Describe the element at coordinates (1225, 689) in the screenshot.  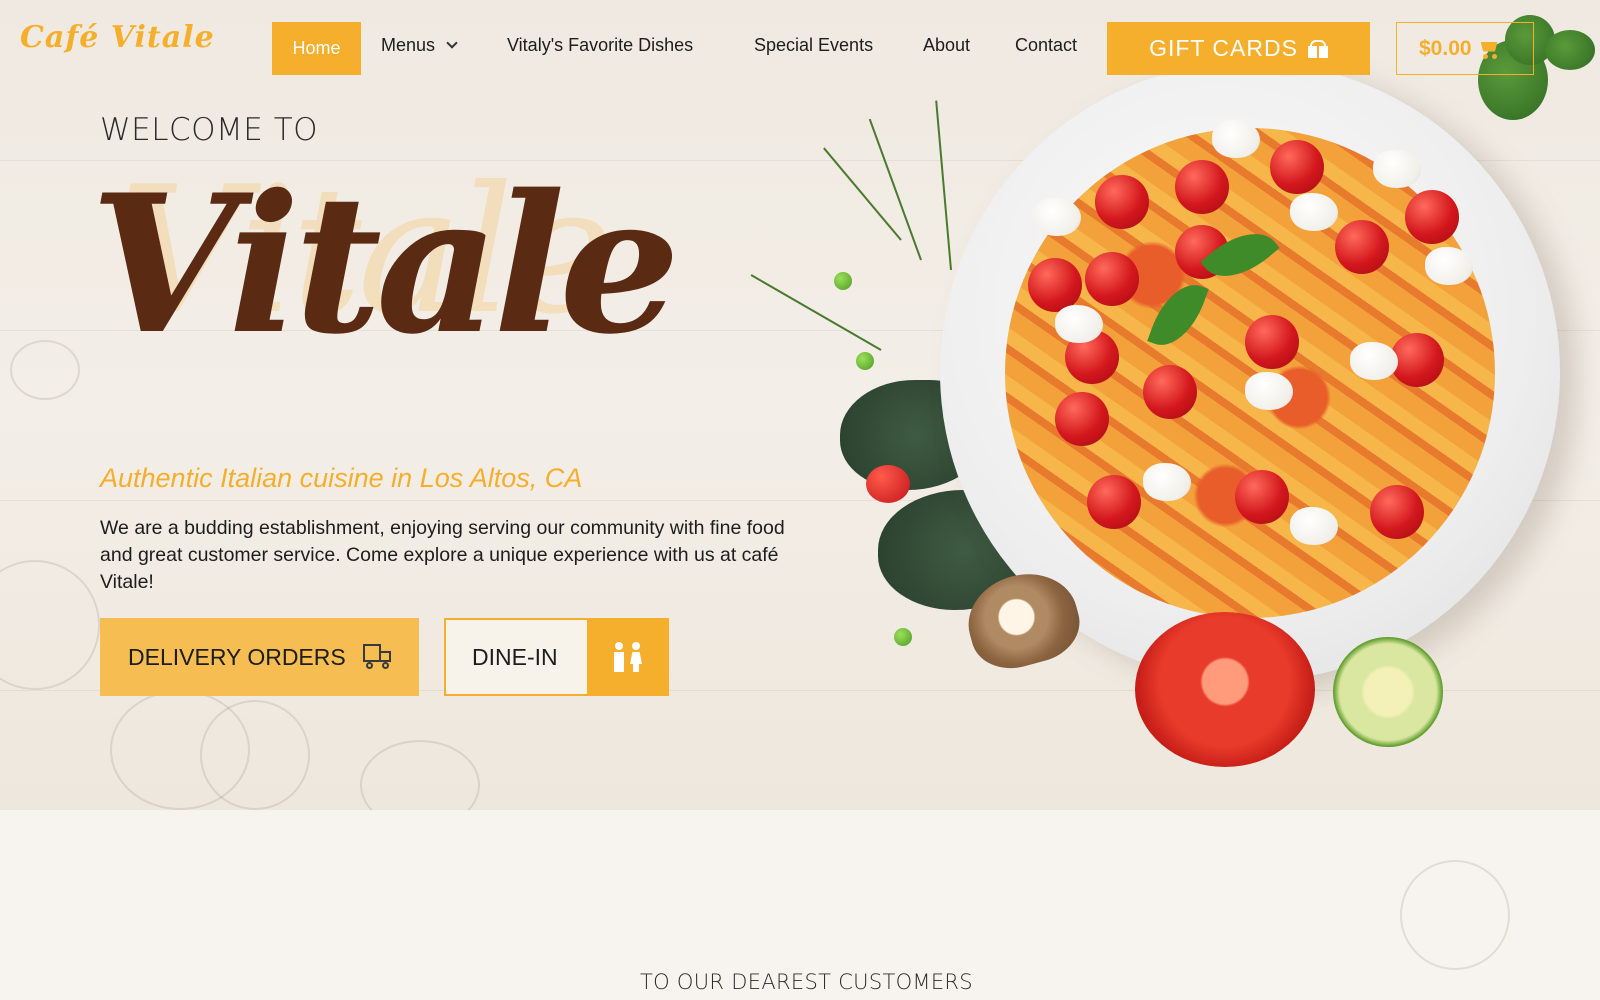
I see `tomato-slice` at that location.